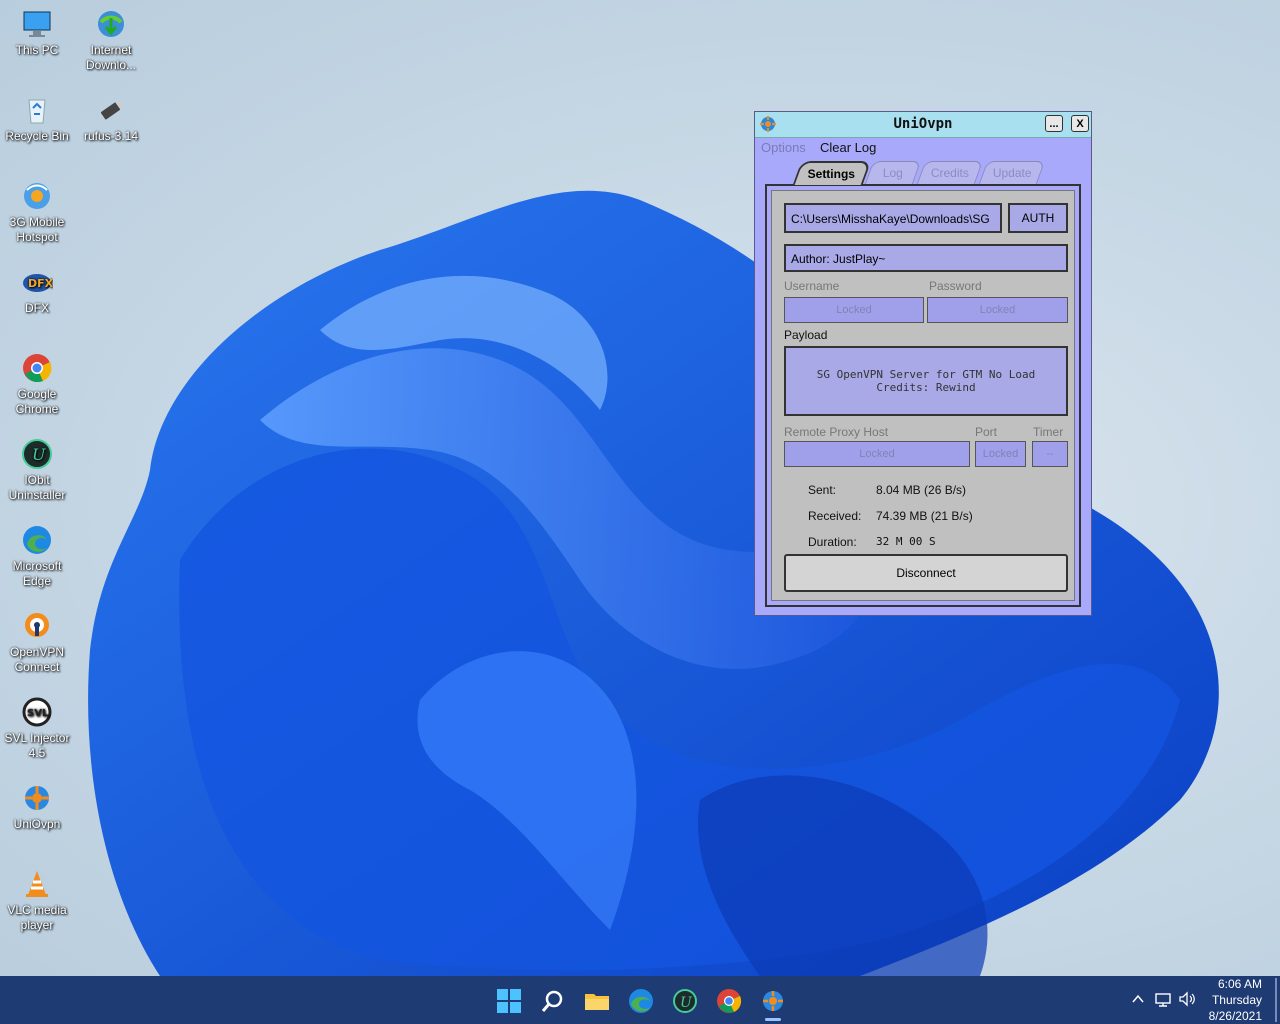 This screenshot has height=1024, width=1280. Describe the element at coordinates (37, 196) in the screenshot. I see `hotspot-icon` at that location.